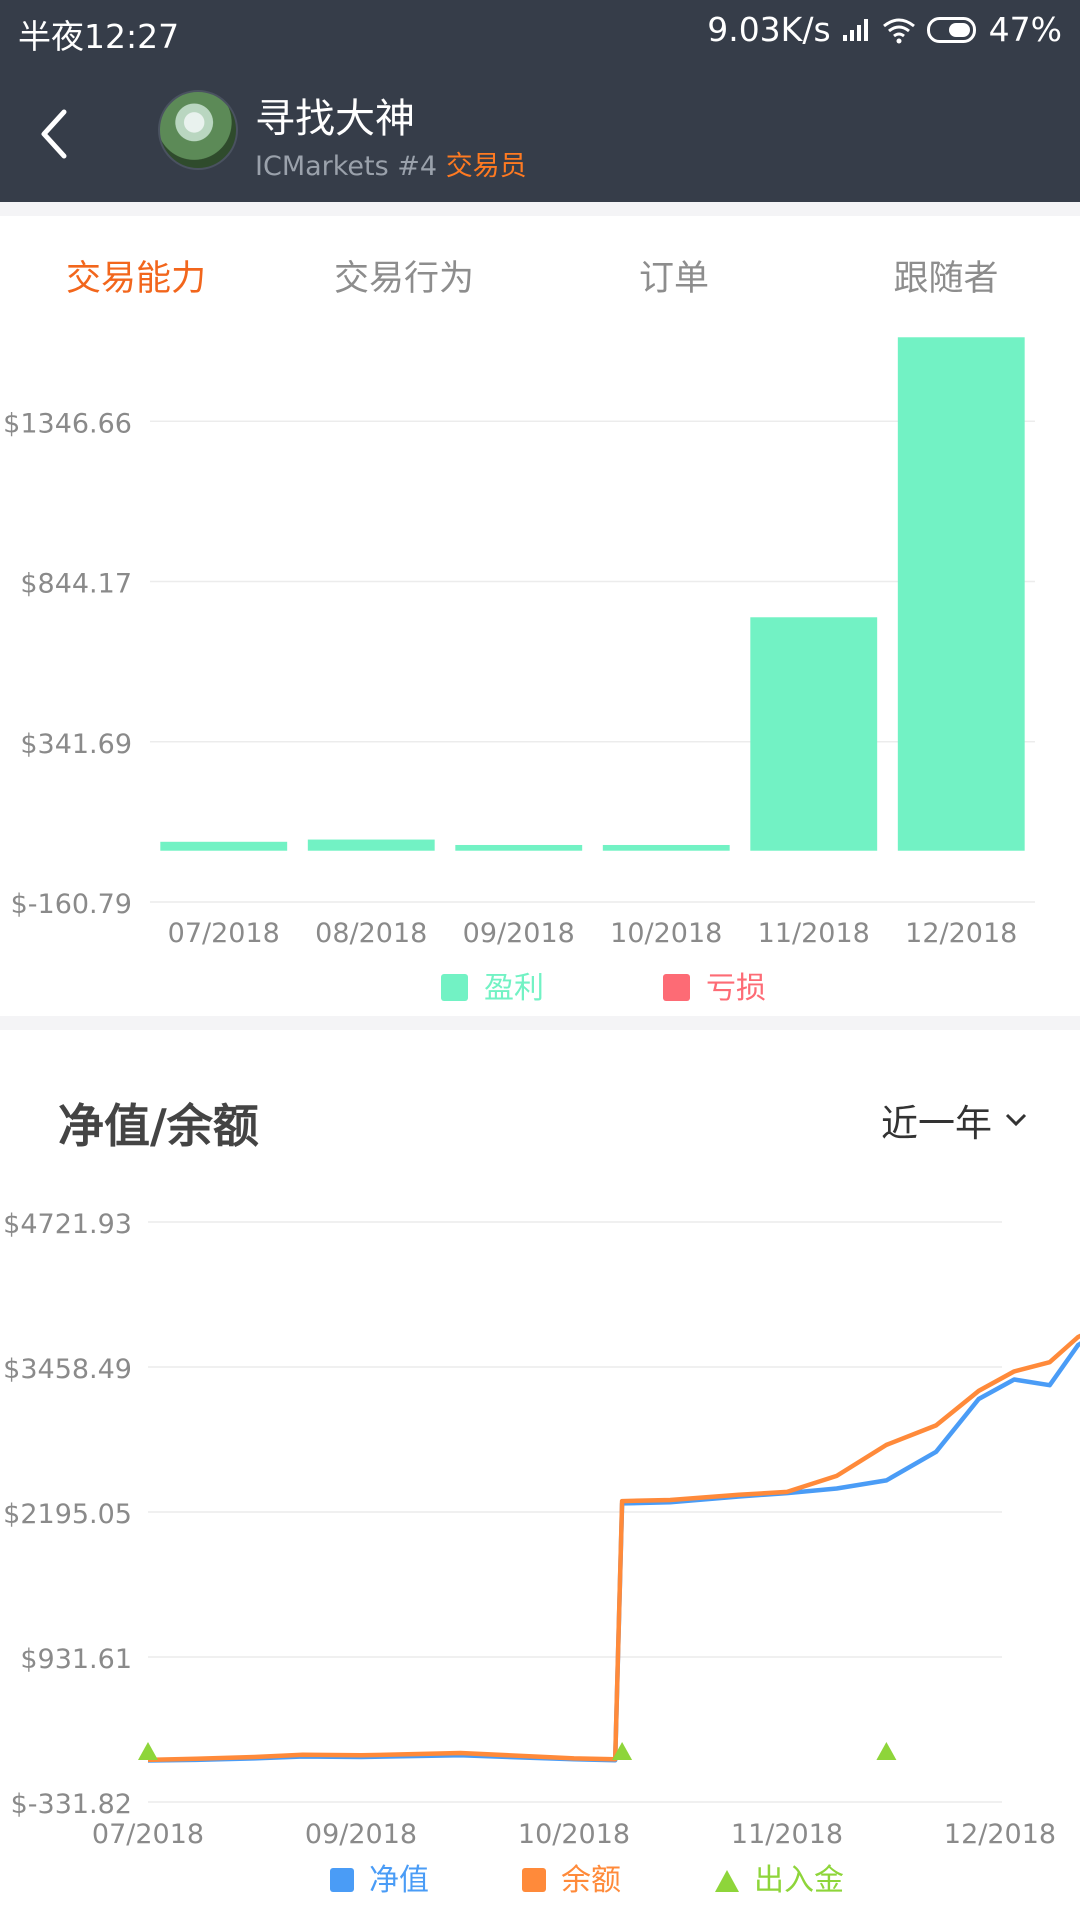 This screenshot has width=1080, height=1924. I want to click on tab-orders: 订单, so click(674, 275).